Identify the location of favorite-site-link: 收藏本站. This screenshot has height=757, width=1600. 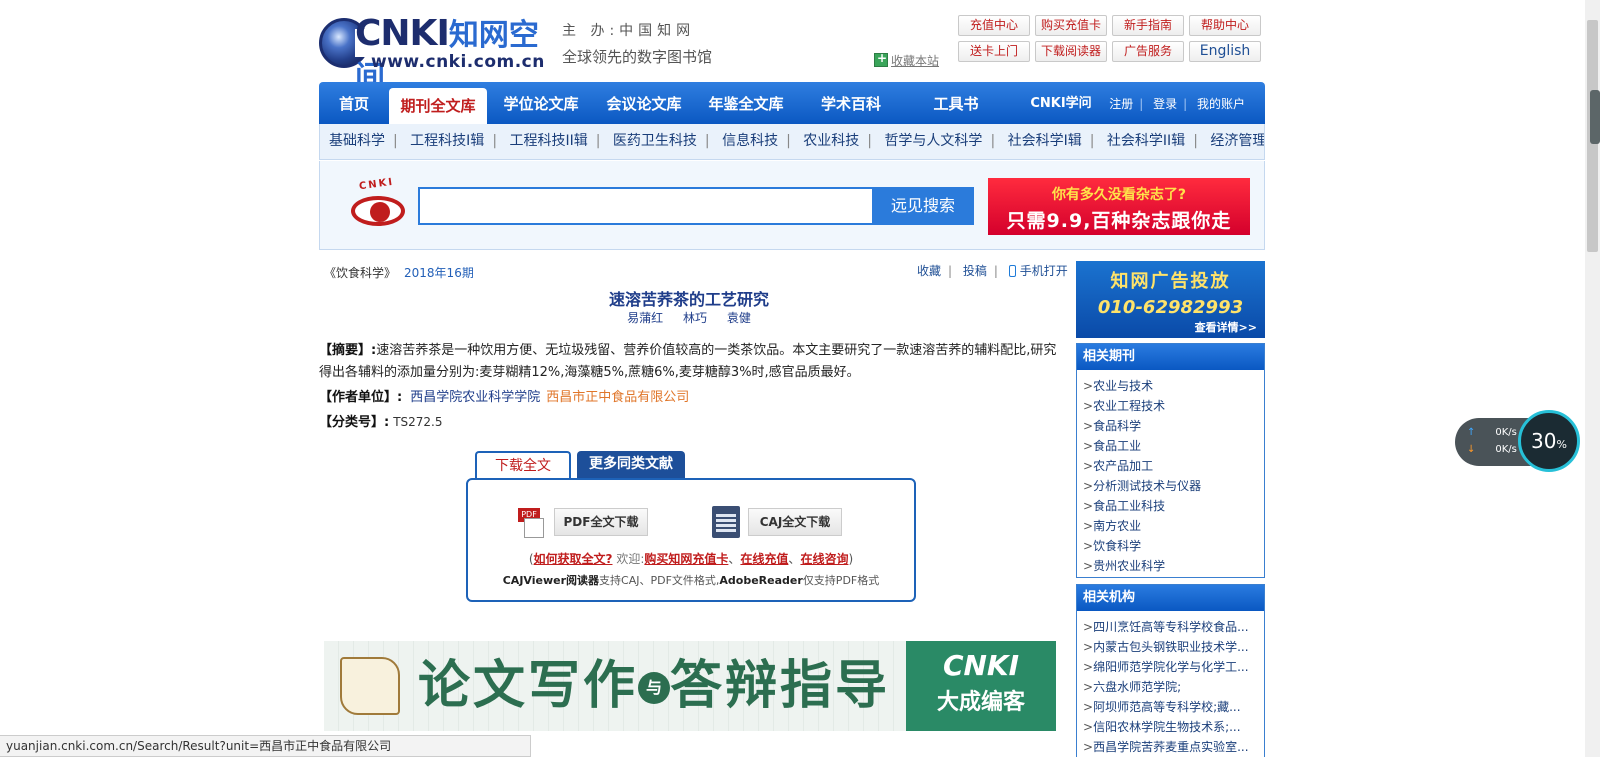
(906, 60).